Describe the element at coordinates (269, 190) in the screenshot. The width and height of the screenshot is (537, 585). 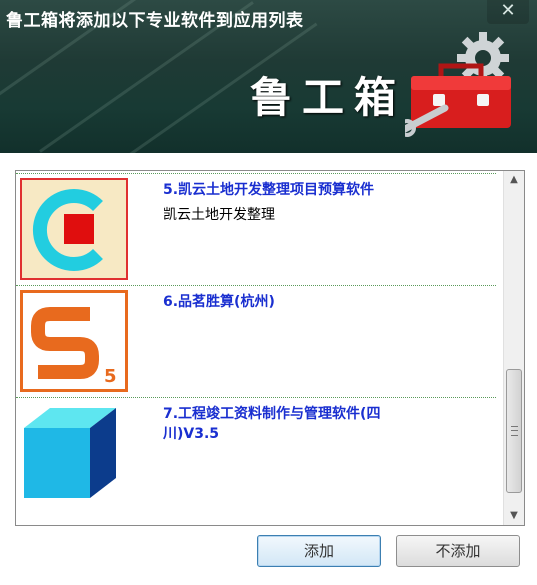
I see `item-name: 5.凯云土地开发整理项目预算软件` at that location.